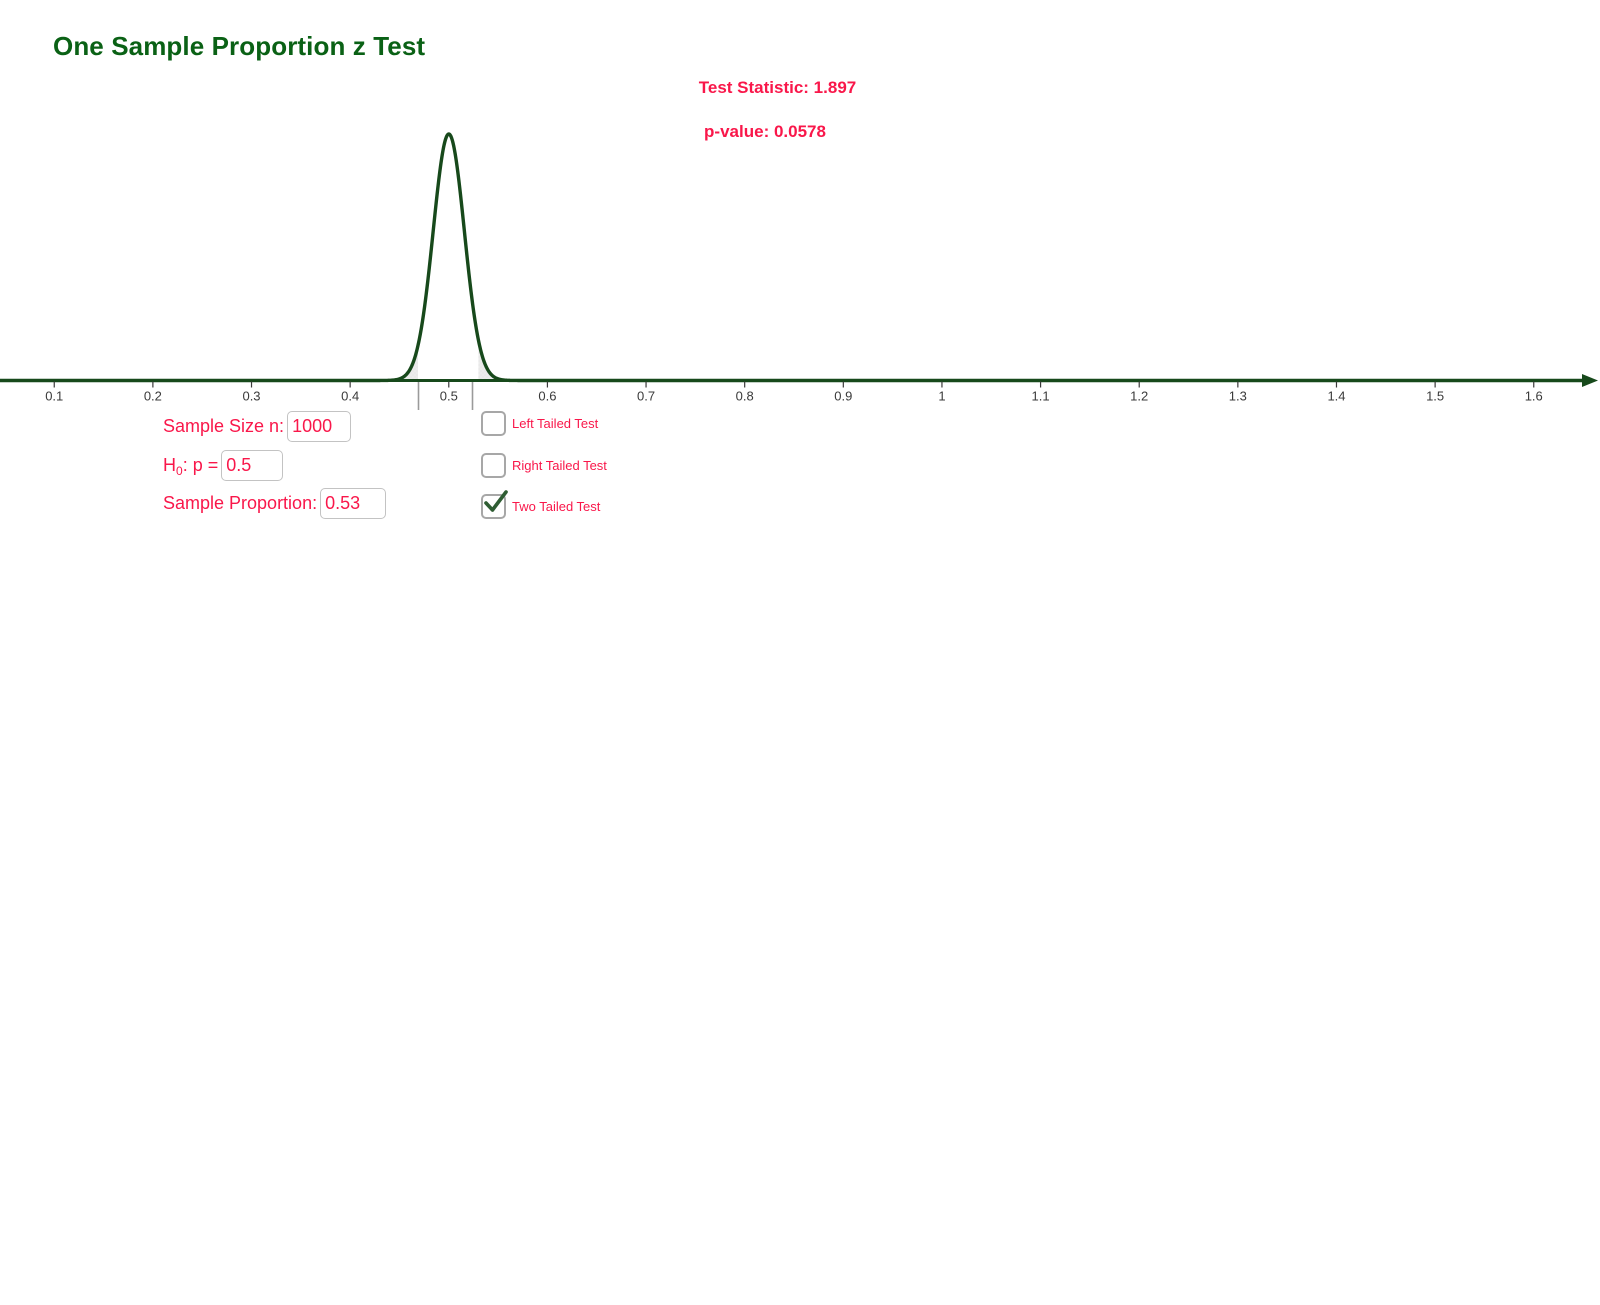  What do you see at coordinates (153, 396) in the screenshot?
I see `x-axis-tick-label: 0.2` at bounding box center [153, 396].